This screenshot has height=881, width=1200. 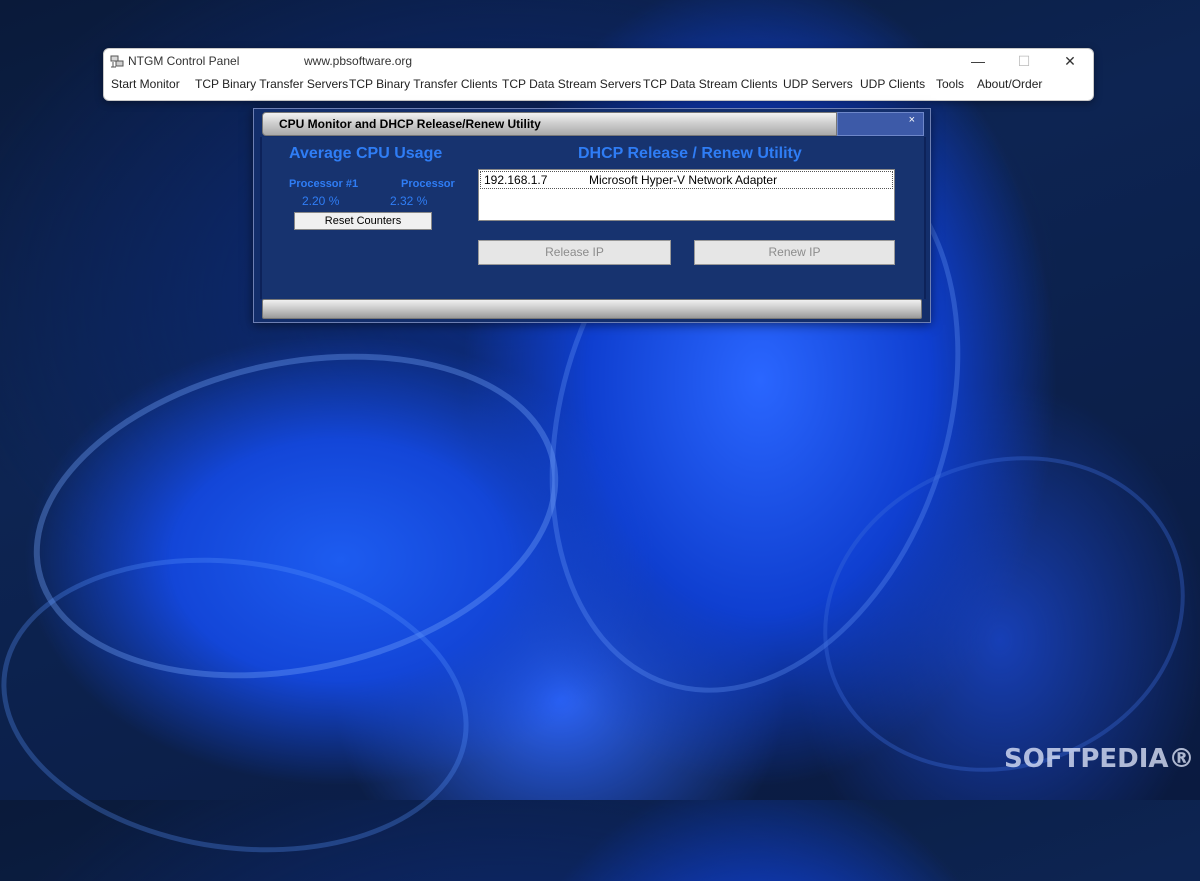 I want to click on menu-start-monitor: Start Monitor, so click(x=145, y=84).